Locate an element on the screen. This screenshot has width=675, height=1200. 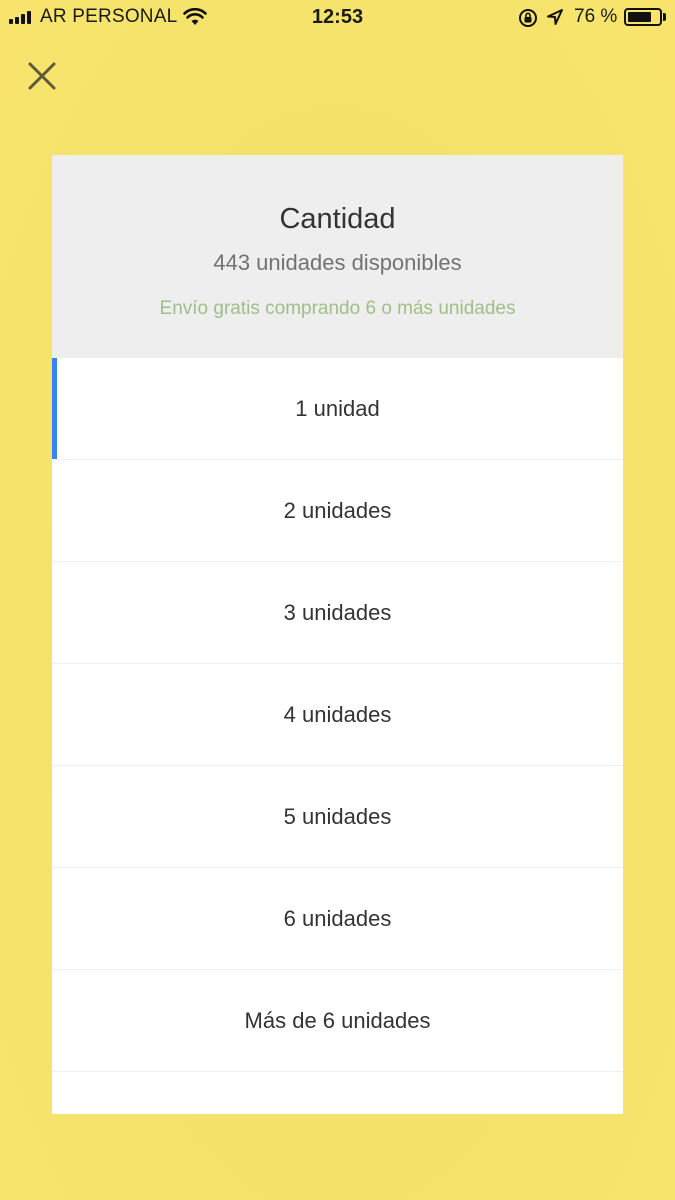
option-label: 4 unidades is located at coordinates (337, 714).